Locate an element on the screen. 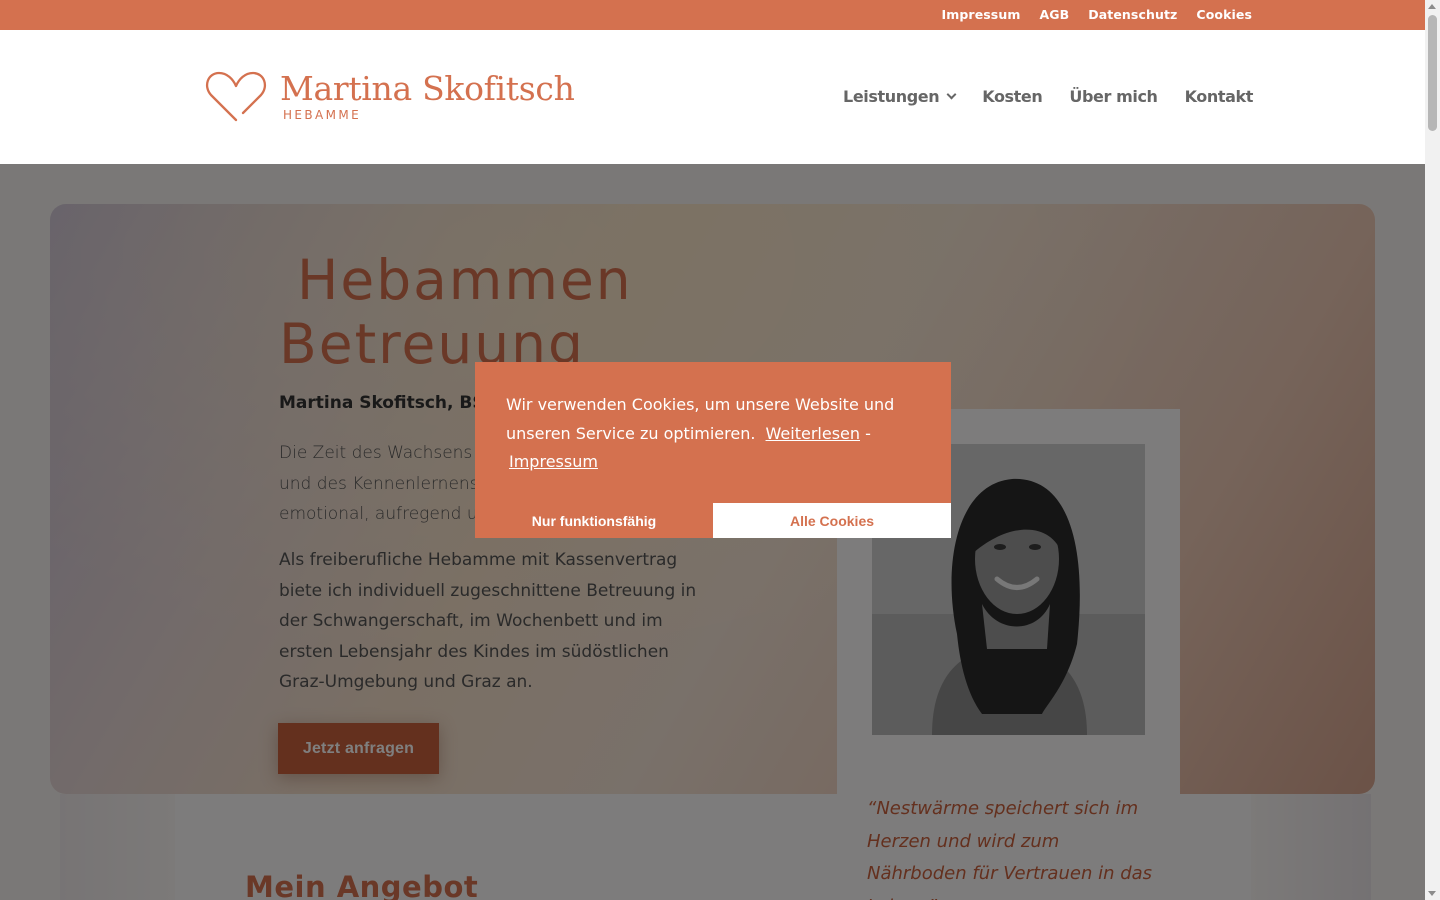 This screenshot has width=1440, height=900. nav-item-kontakt: Kontakt is located at coordinates (1219, 96).